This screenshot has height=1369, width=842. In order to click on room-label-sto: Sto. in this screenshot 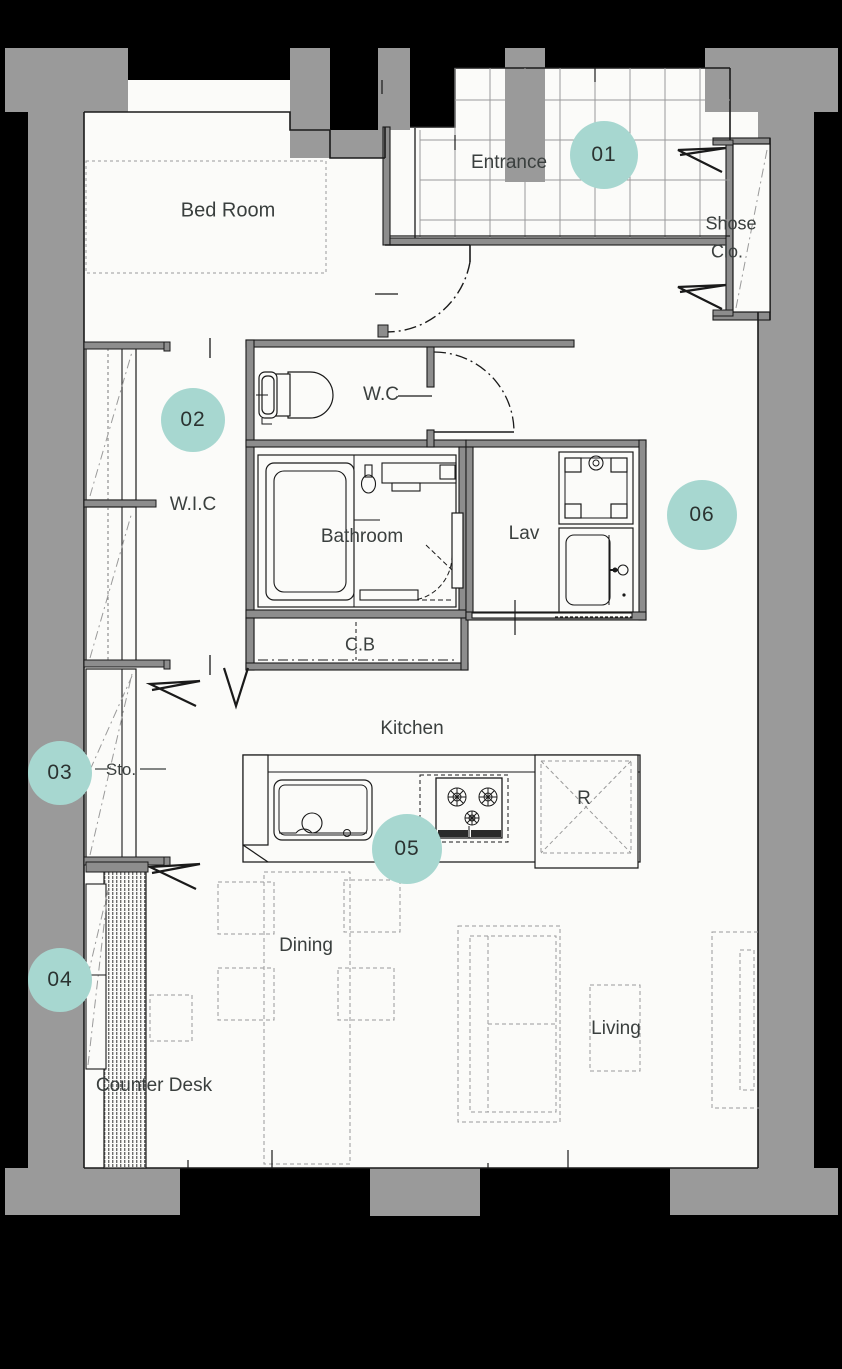, I will do `click(121, 769)`.